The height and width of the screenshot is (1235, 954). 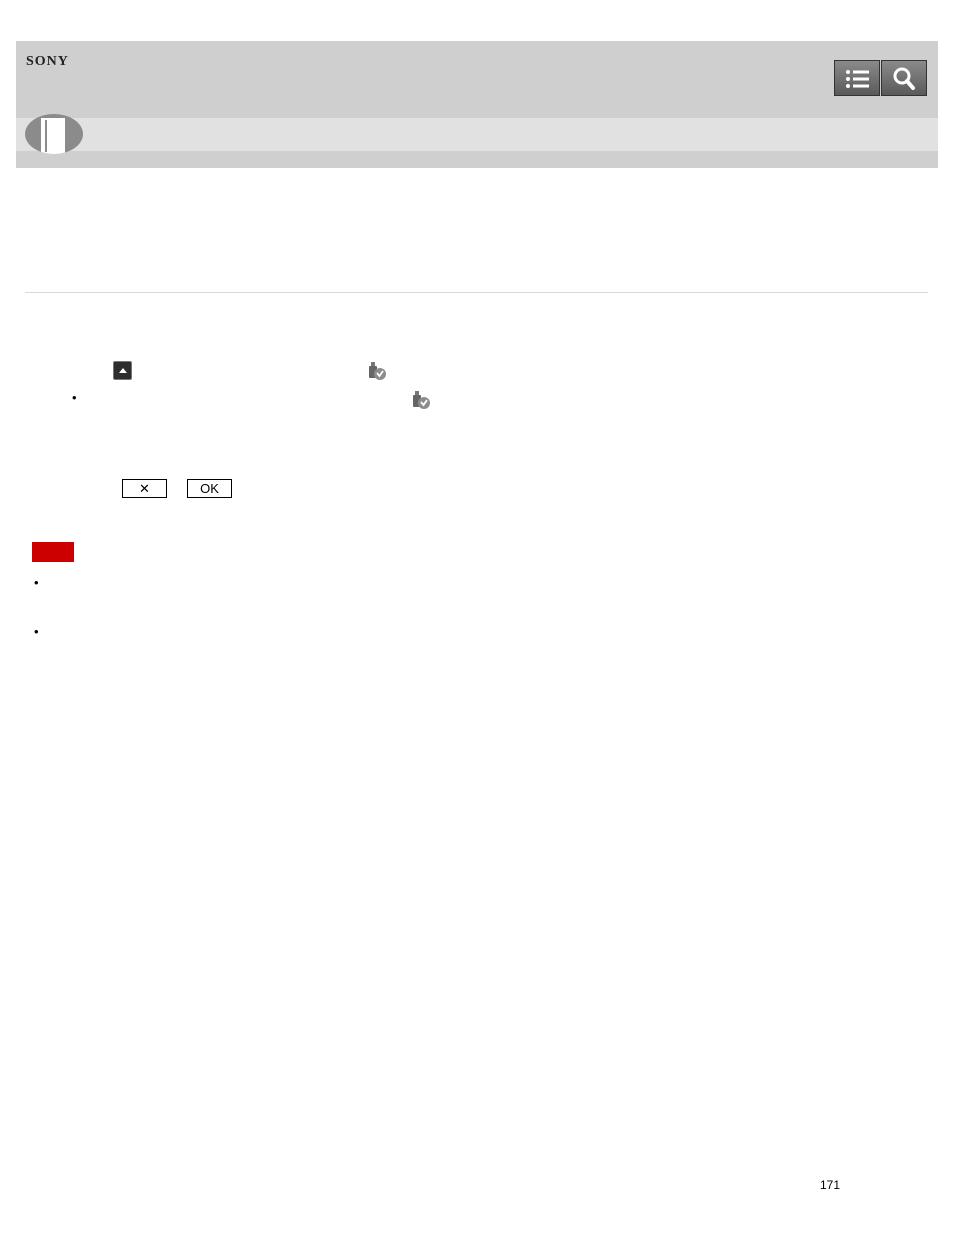 I want to click on search-icon, so click(x=904, y=78).